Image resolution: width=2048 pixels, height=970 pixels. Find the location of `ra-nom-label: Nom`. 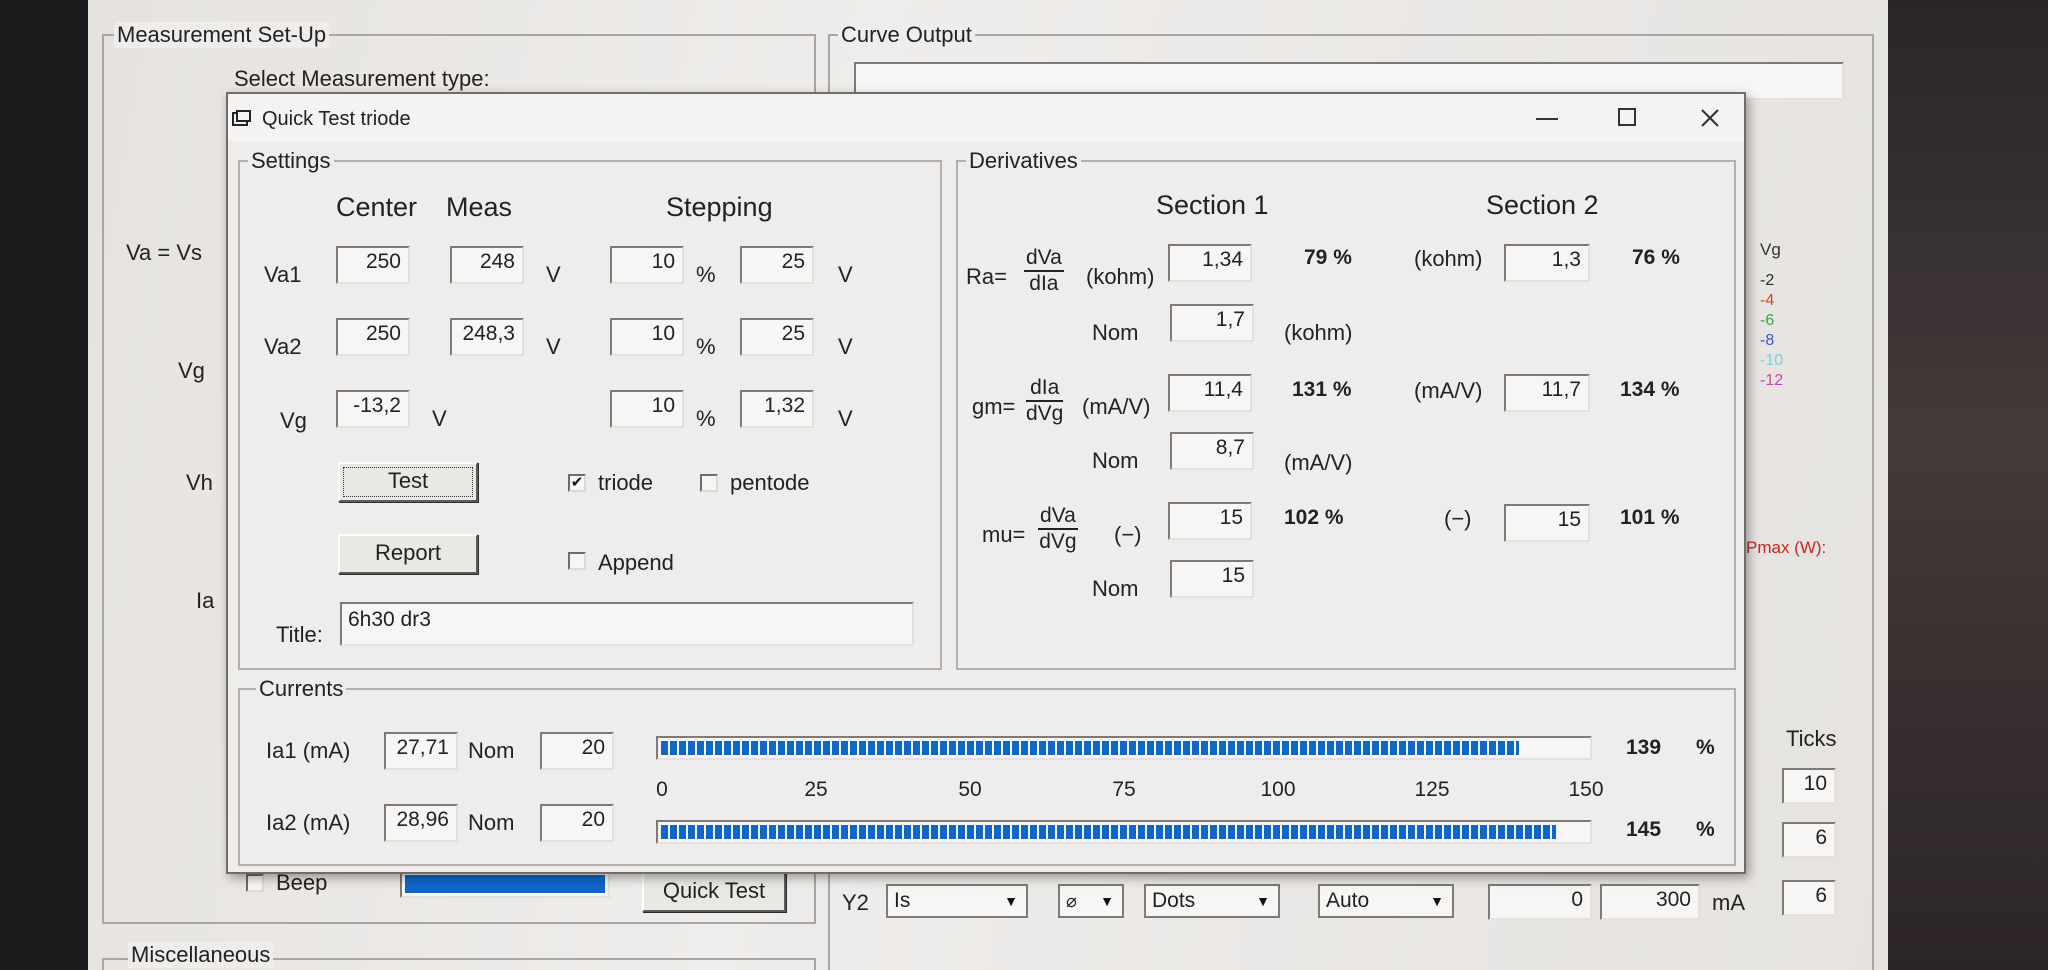

ra-nom-label: Nom is located at coordinates (1115, 332).